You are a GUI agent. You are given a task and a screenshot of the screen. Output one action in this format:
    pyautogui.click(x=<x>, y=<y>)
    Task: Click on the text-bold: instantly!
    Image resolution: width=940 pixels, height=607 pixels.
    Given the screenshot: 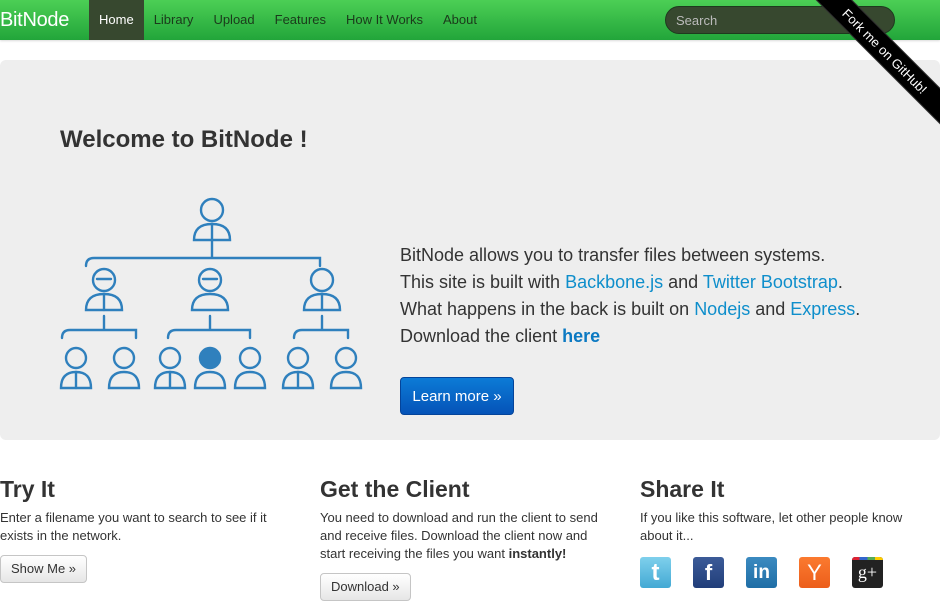 What is the action you would take?
    pyautogui.click(x=537, y=553)
    